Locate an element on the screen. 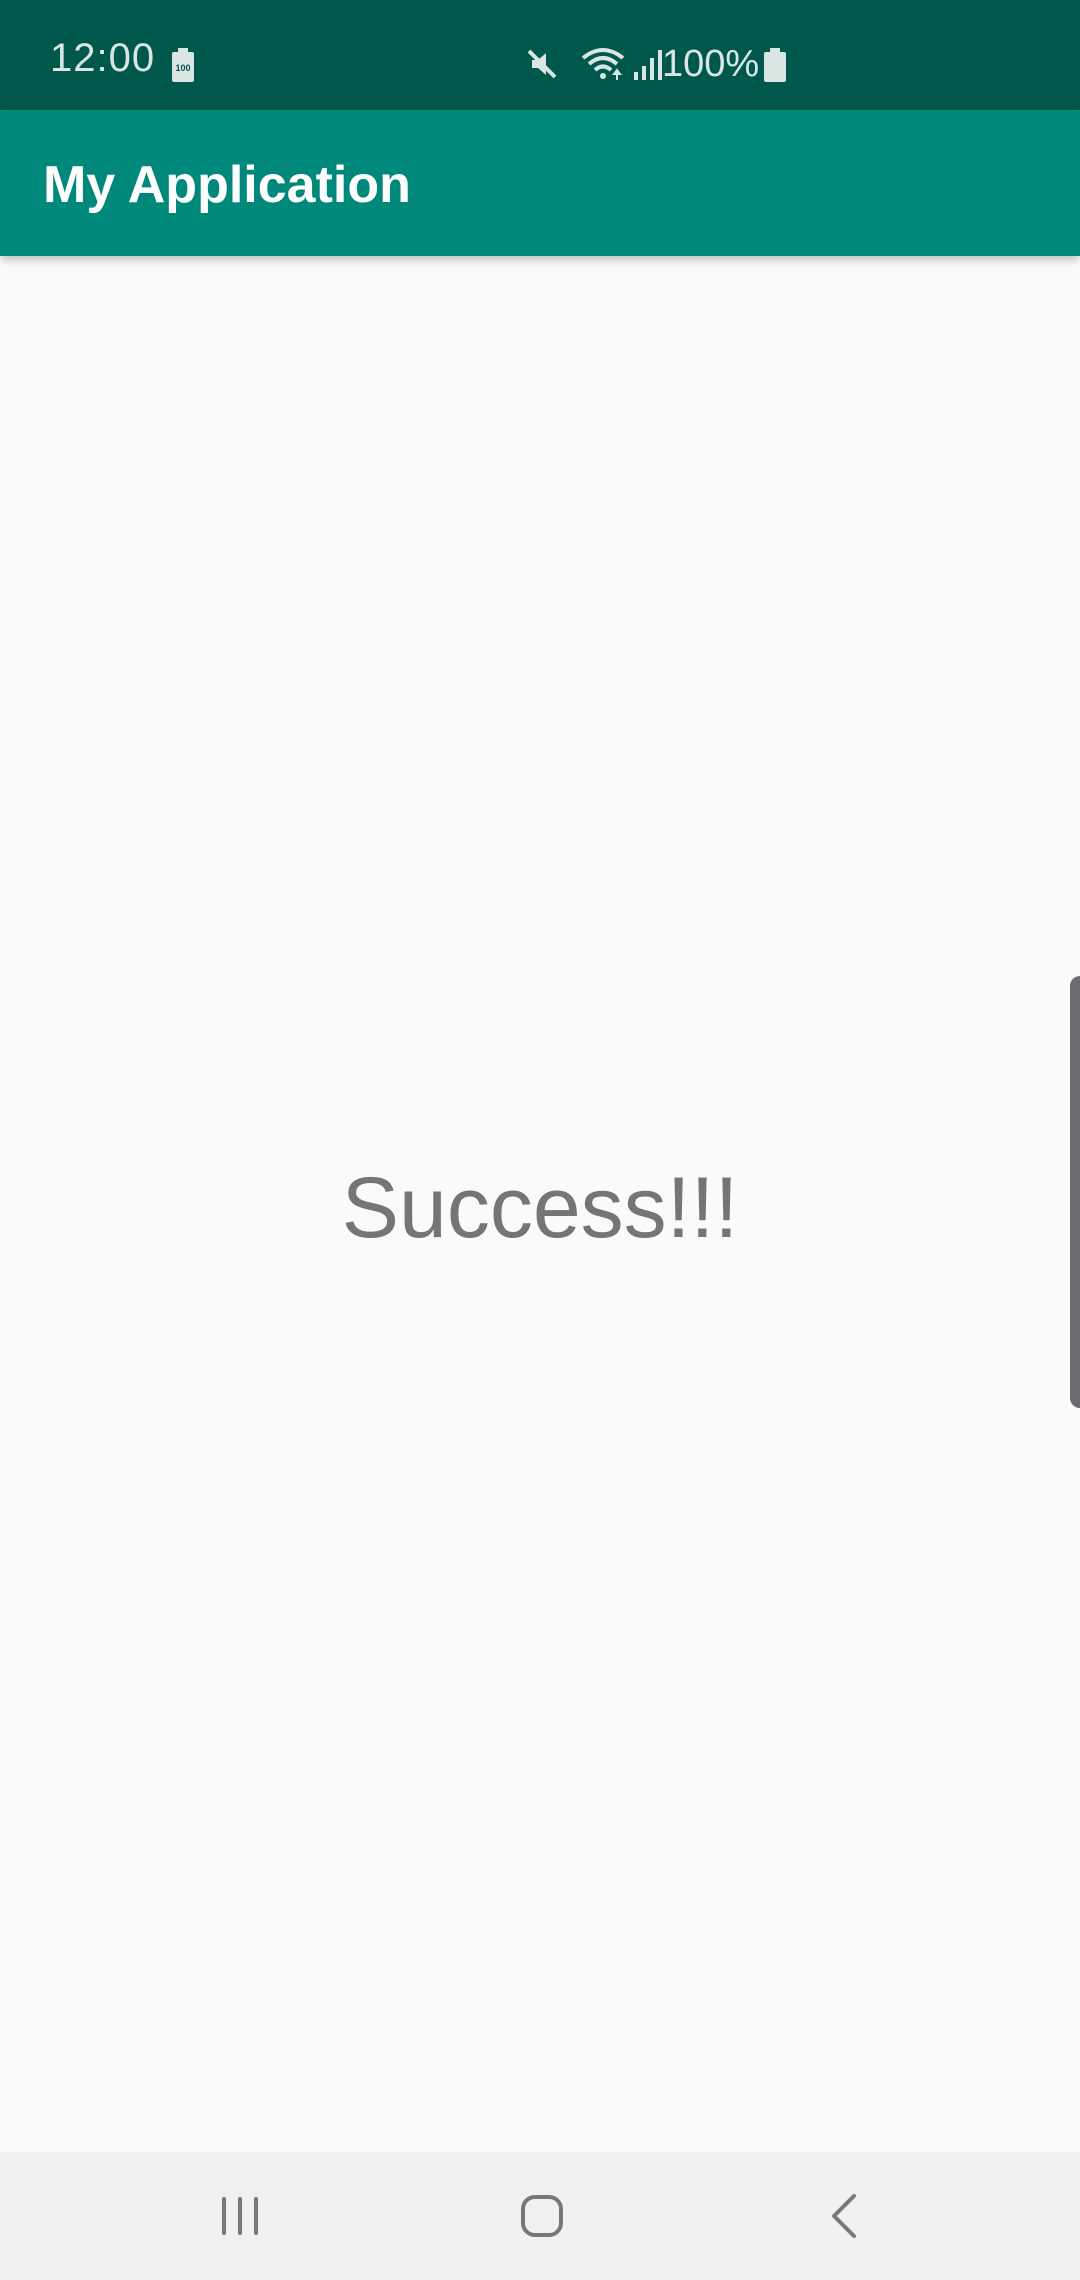  back-icon is located at coordinates (844, 2216).